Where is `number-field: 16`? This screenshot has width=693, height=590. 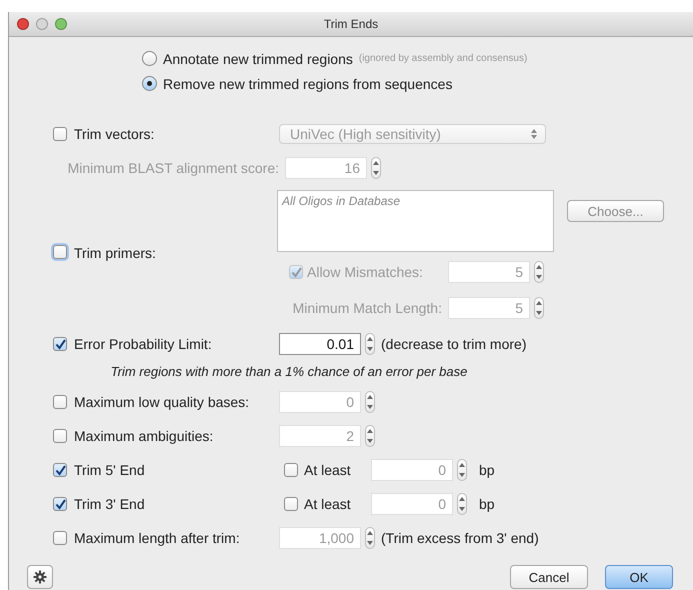 number-field: 16 is located at coordinates (326, 168).